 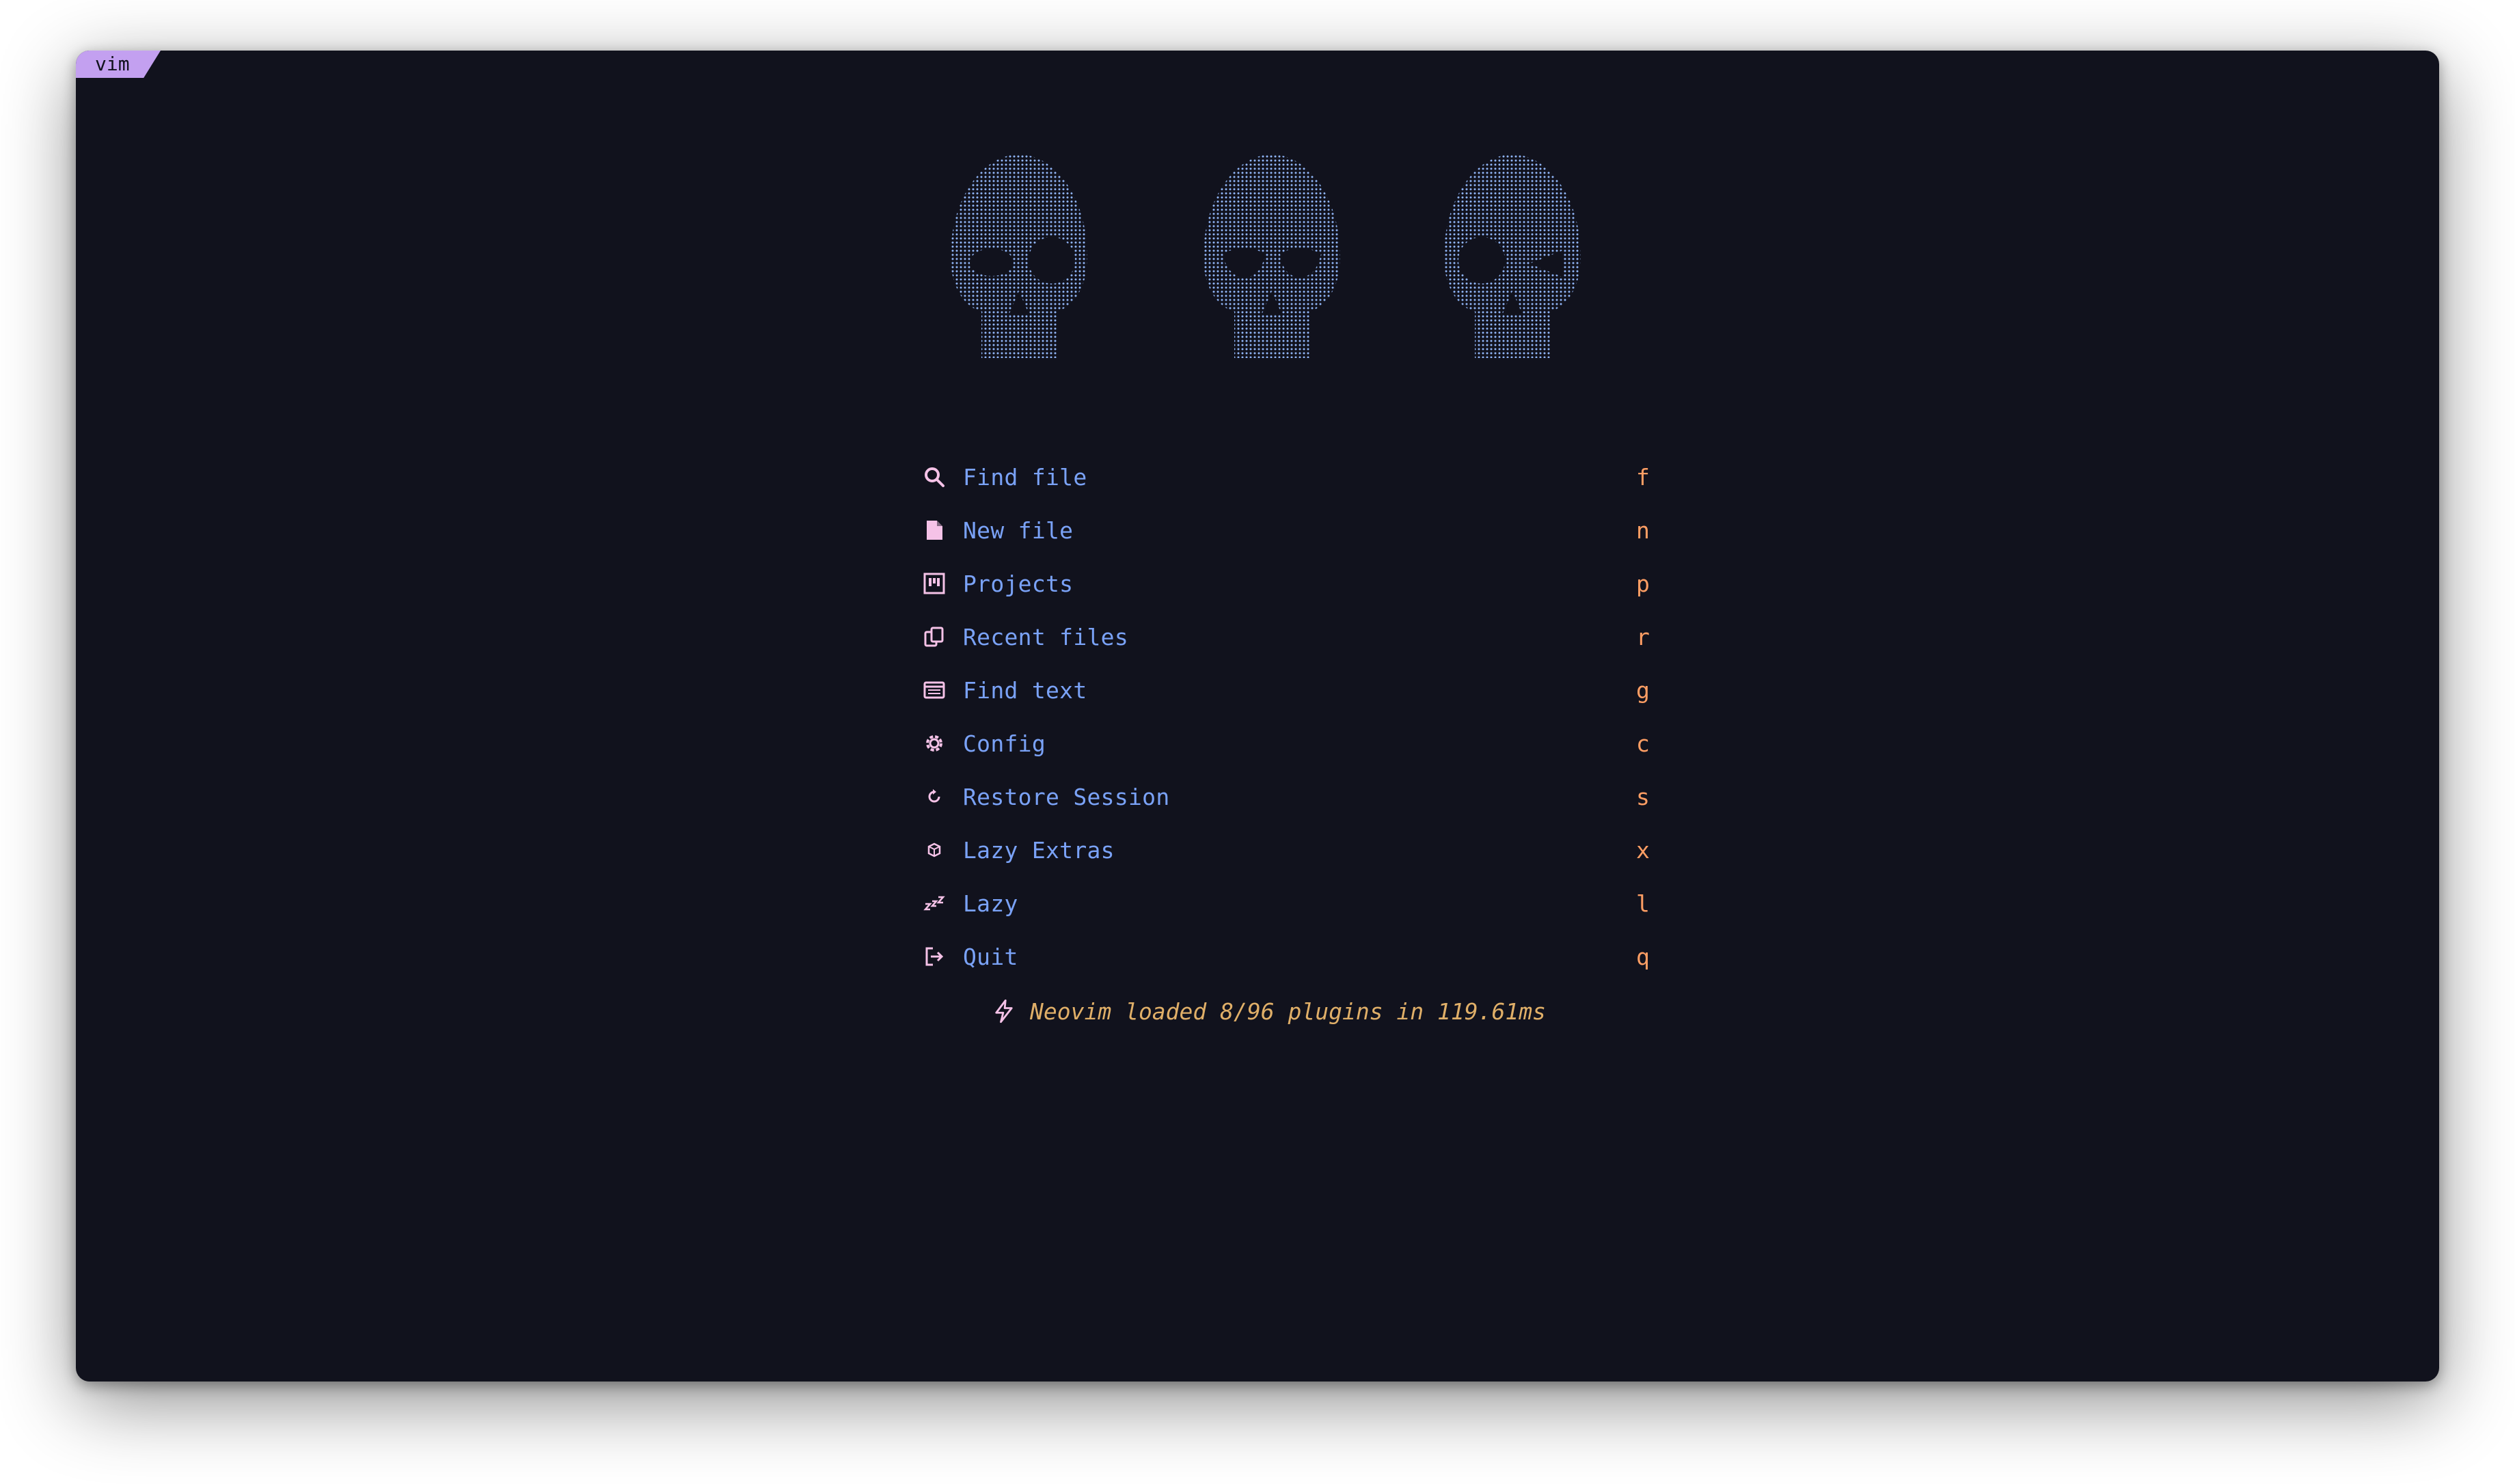 What do you see at coordinates (1046, 636) in the screenshot?
I see `menu-item-label: Recent files` at bounding box center [1046, 636].